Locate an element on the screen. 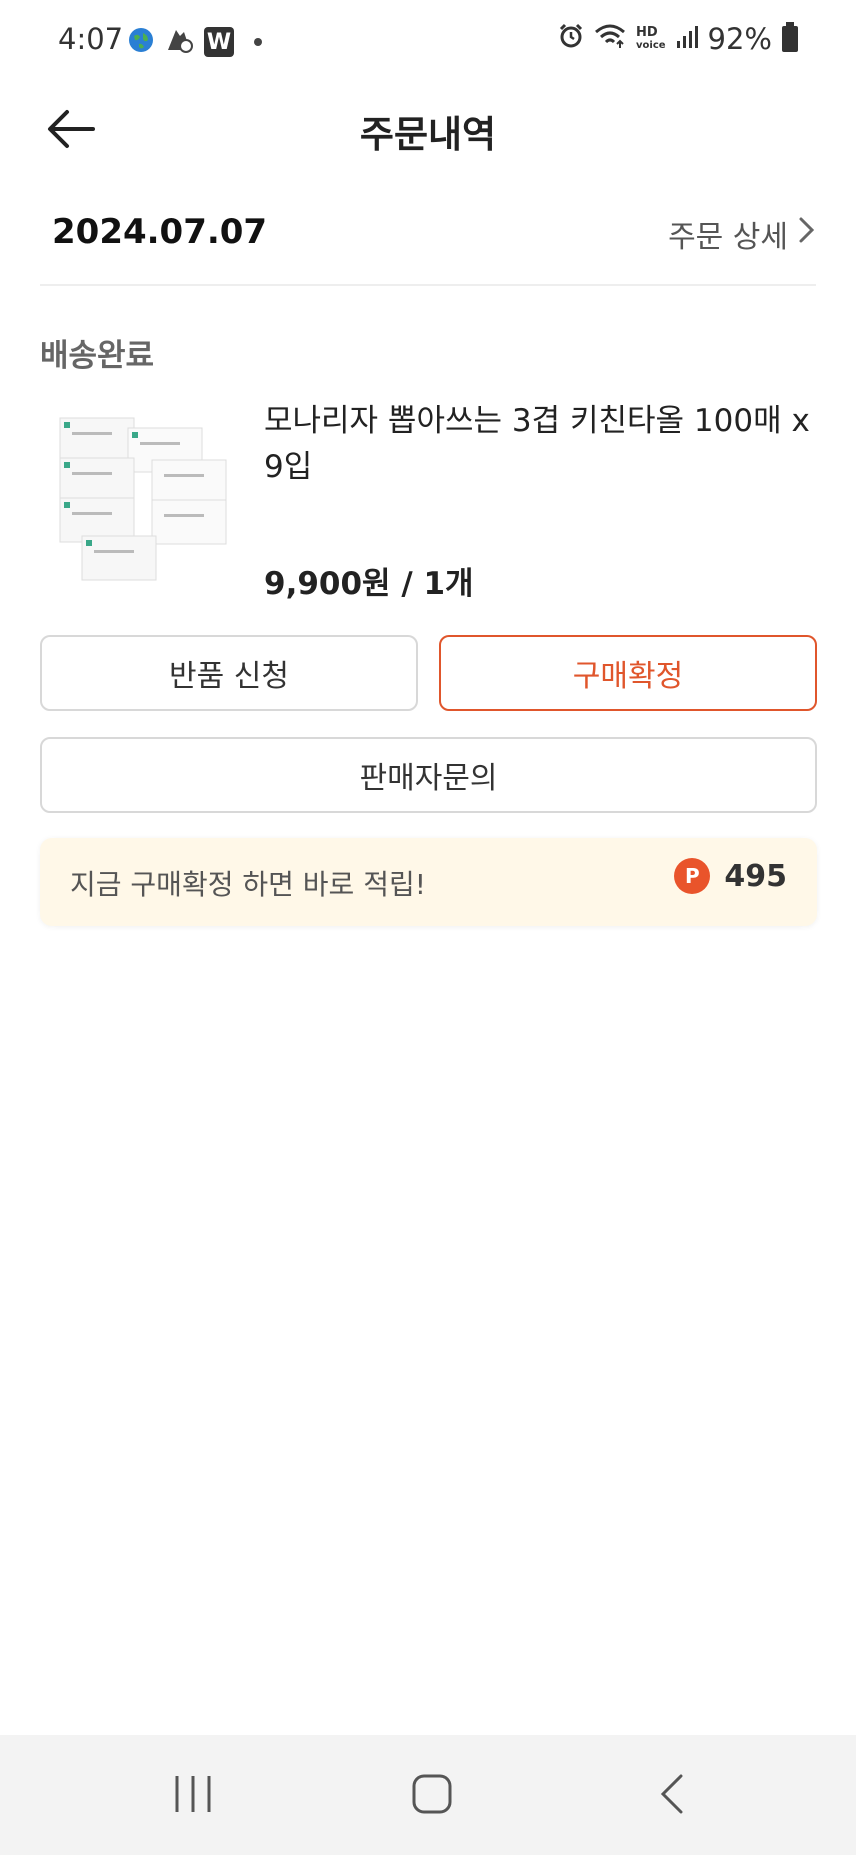 The height and width of the screenshot is (1855, 856). recent-apps-button is located at coordinates (193, 1796).